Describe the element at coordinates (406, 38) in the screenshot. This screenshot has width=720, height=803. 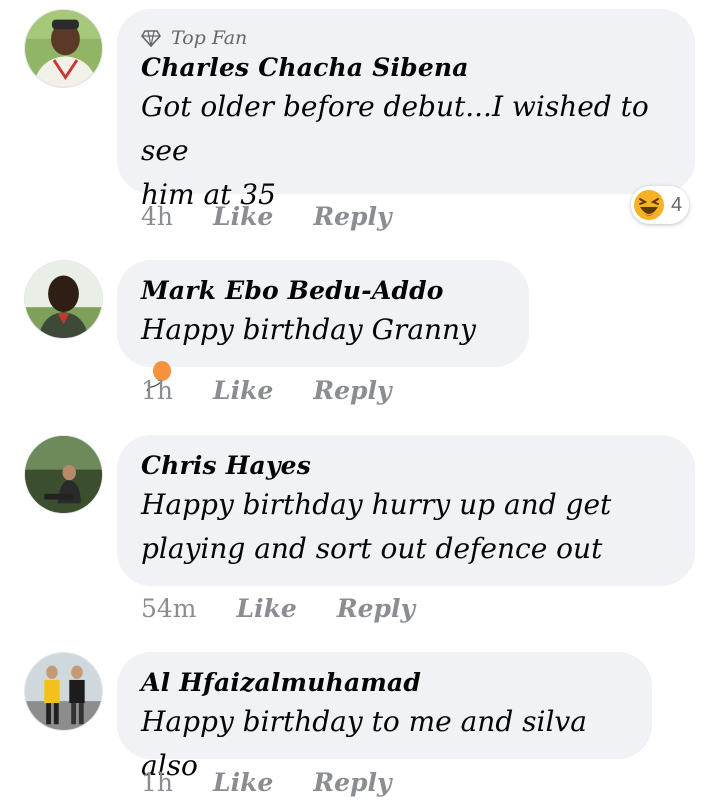
I see `top-fan-badge: Top Fan` at that location.